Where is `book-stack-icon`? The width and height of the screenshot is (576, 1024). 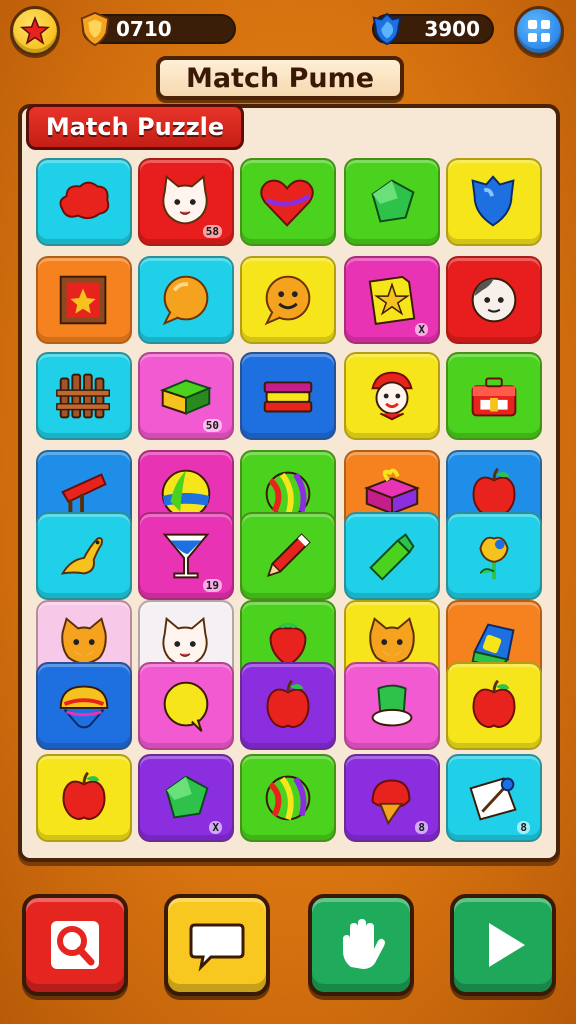
book-stack-icon is located at coordinates (288, 397).